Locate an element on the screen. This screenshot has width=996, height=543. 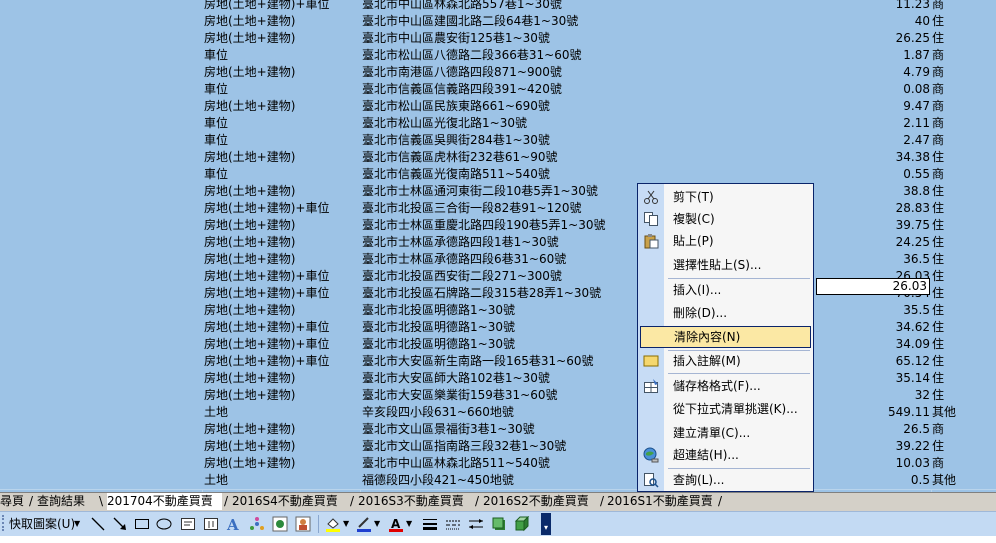
table-row: 房地(土地+建物) 臺北市松山區民族東路661~690號 9.47 商 is located at coordinates (498, 107).